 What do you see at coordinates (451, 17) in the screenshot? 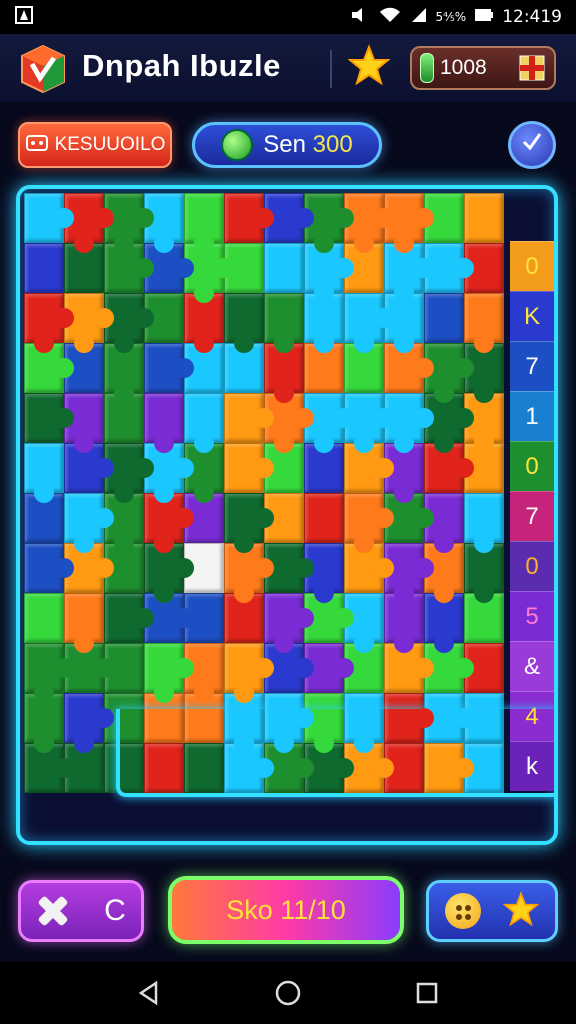
I see `battery-text: 5⅘%` at bounding box center [451, 17].